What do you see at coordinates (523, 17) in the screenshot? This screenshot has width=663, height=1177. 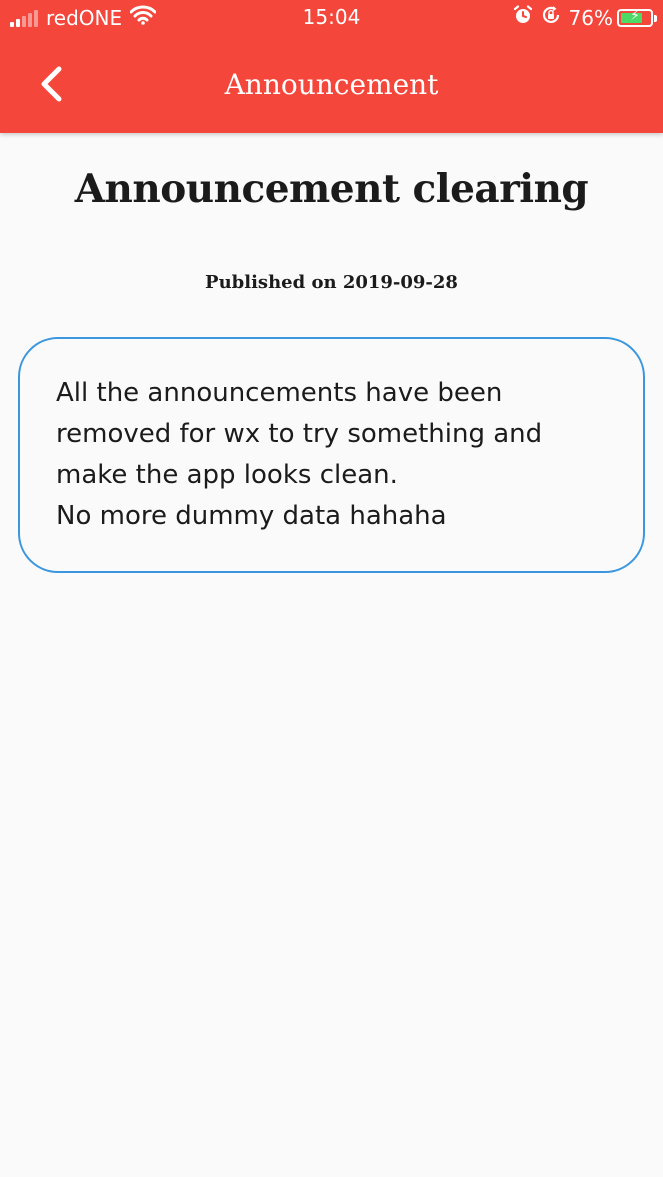 I see `alarm-icon` at bounding box center [523, 17].